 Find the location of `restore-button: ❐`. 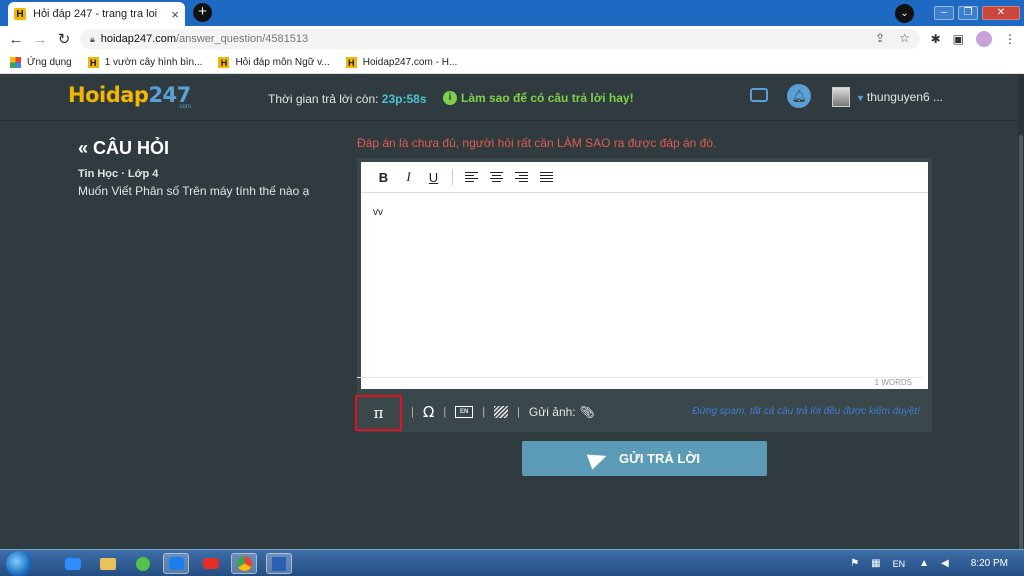

restore-button: ❐ is located at coordinates (968, 13).